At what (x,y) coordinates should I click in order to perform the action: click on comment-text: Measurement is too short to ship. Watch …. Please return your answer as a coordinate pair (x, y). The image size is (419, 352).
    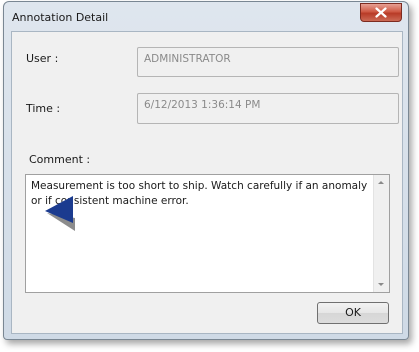
    Looking at the image, I should click on (201, 194).